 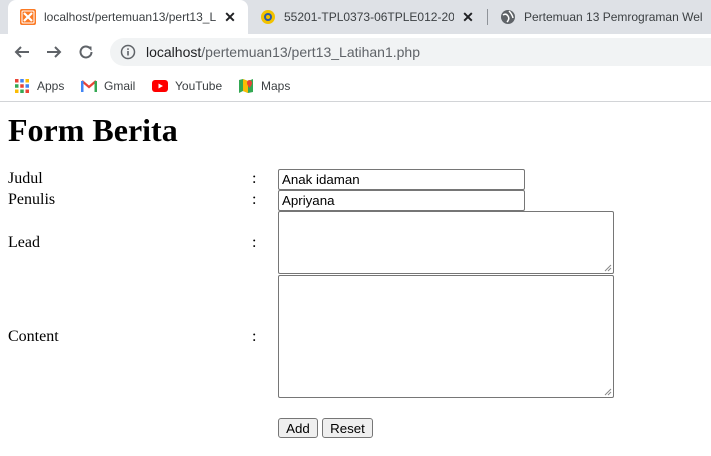 I want to click on penulis-input: Apriyana, so click(x=401, y=200).